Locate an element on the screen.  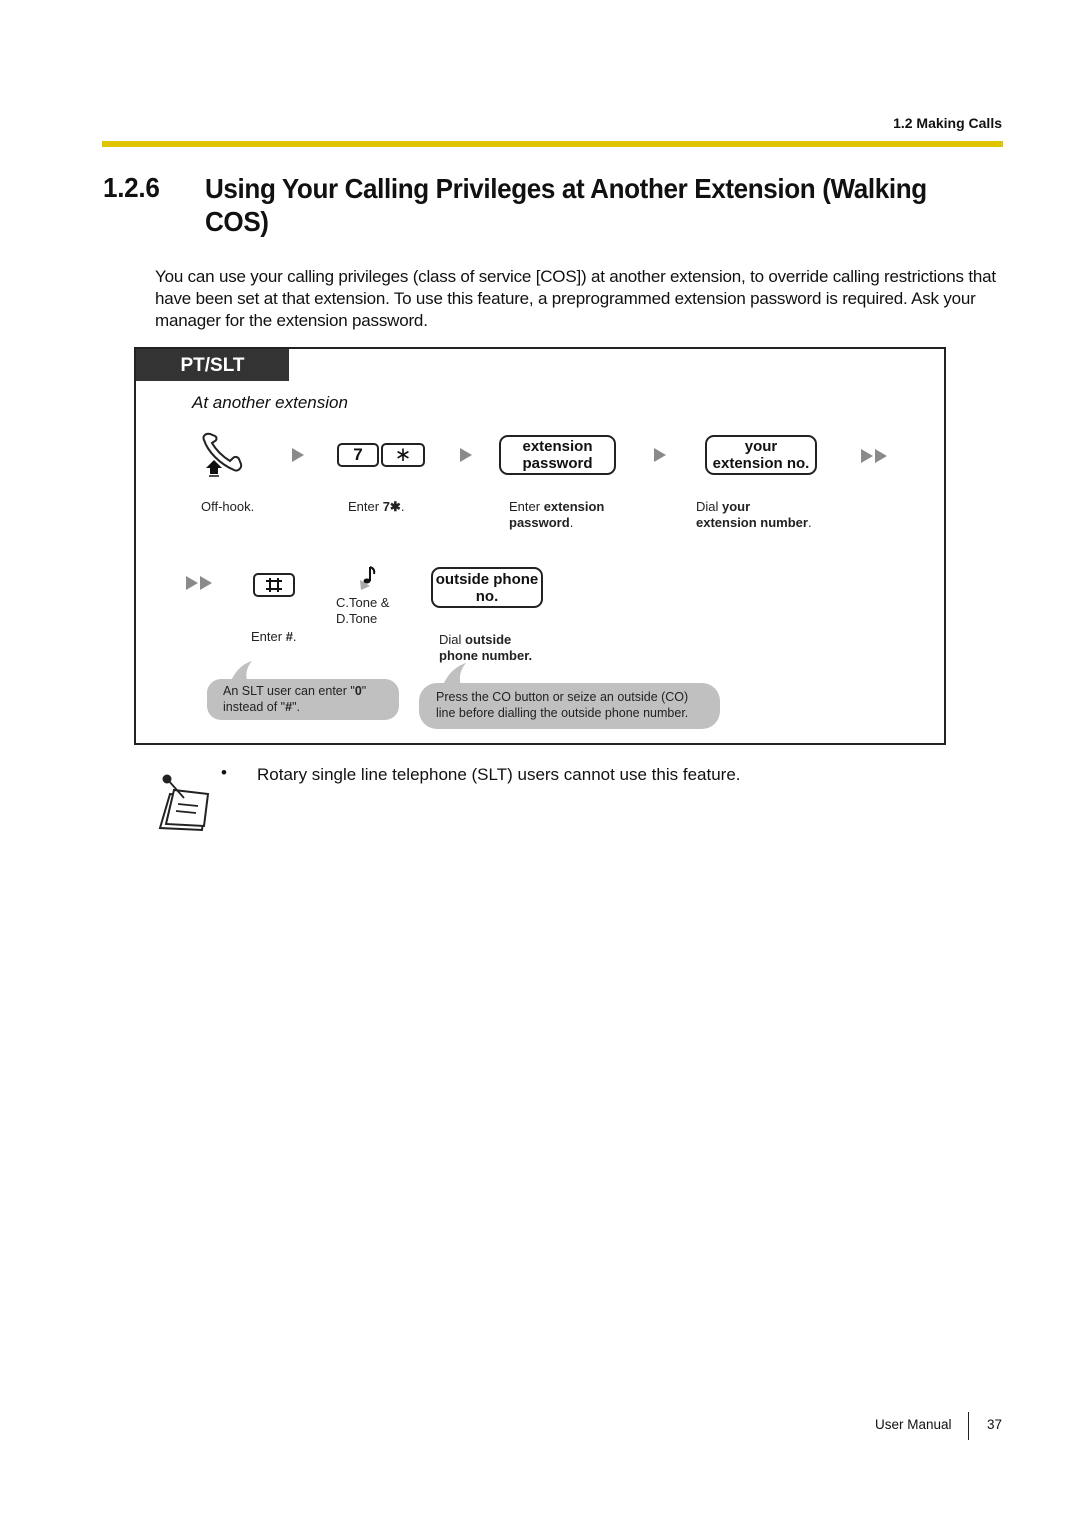
bubble-line: instead of "#". is located at coordinates (311, 707).